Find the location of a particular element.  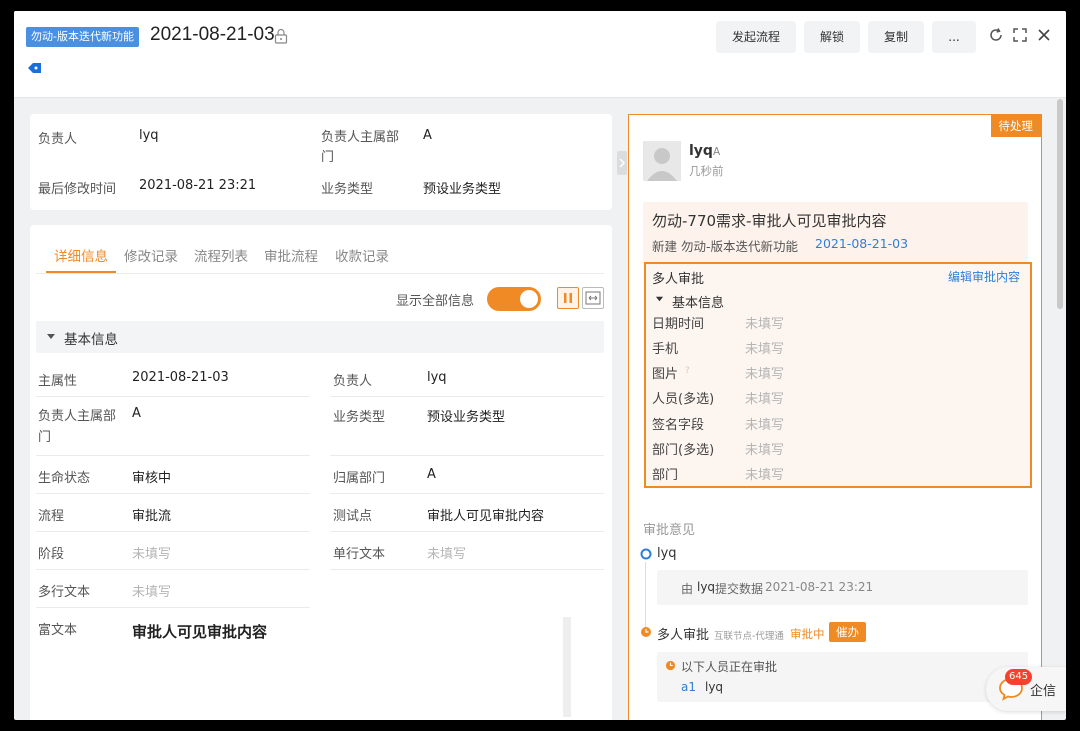

clock-icon is located at coordinates (646, 632).